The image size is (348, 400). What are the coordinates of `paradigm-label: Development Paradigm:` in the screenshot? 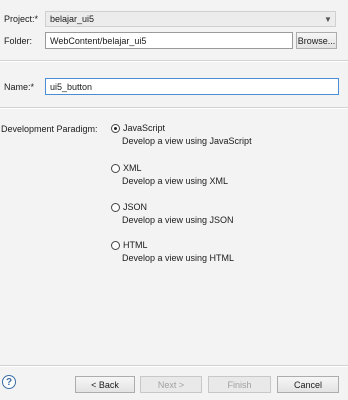 It's located at (49, 129).